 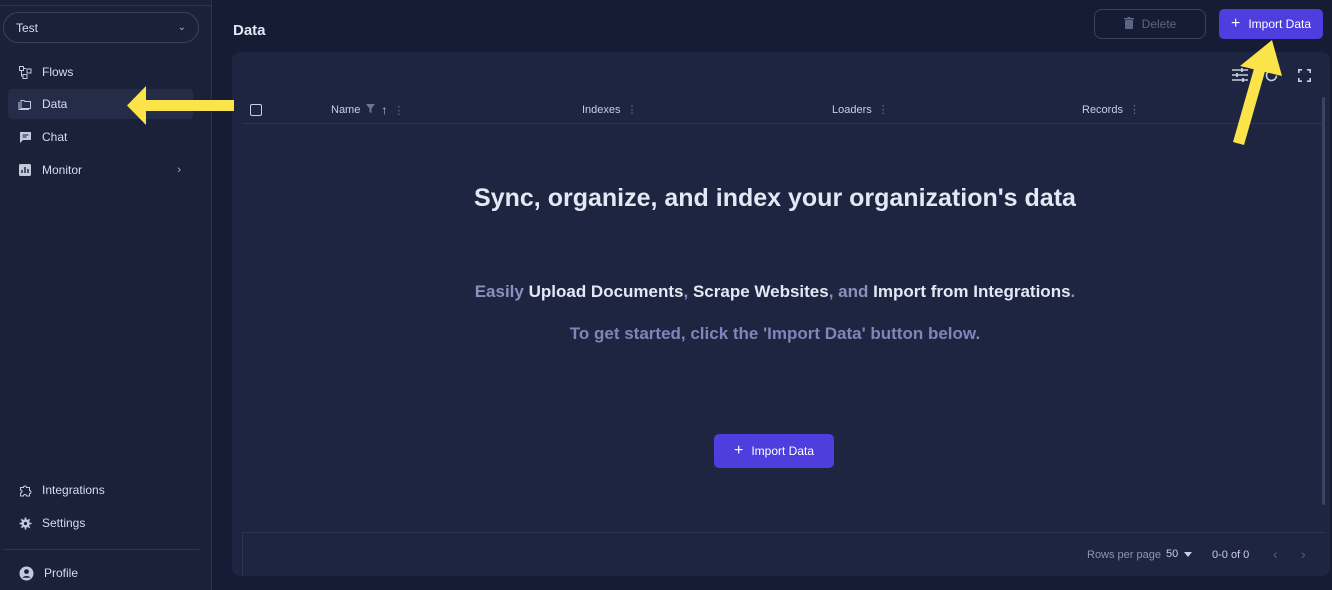 I want to click on sidebar-item-profile: Profile, so click(x=100, y=573).